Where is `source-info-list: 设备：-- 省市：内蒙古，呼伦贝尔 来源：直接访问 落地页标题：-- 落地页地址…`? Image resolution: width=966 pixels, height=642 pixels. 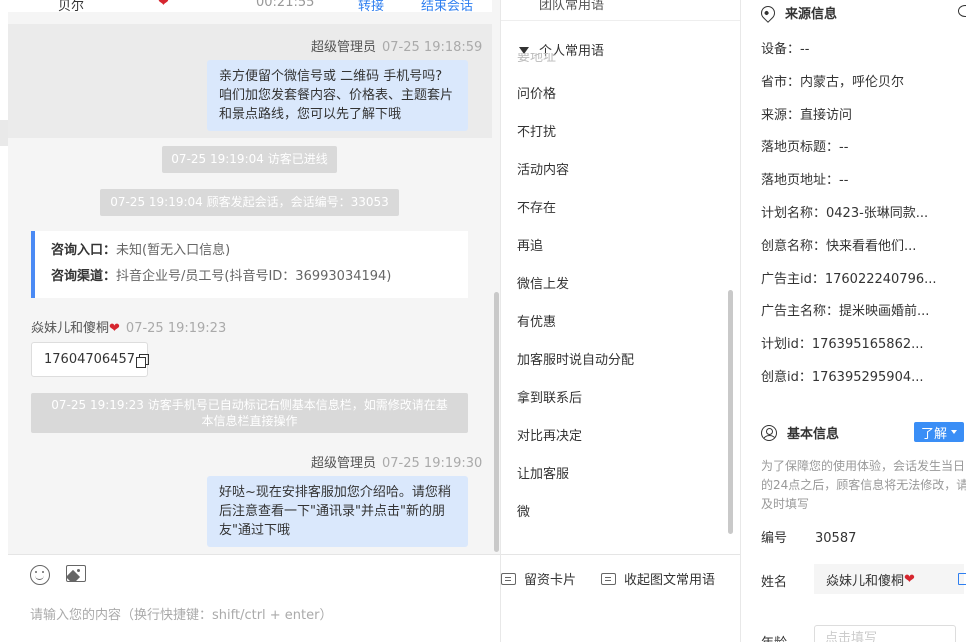 source-info-list: 设备：-- 省市：内蒙古，呼伦贝尔 来源：直接访问 落地页标题：-- 落地页地址… is located at coordinates (849, 221).